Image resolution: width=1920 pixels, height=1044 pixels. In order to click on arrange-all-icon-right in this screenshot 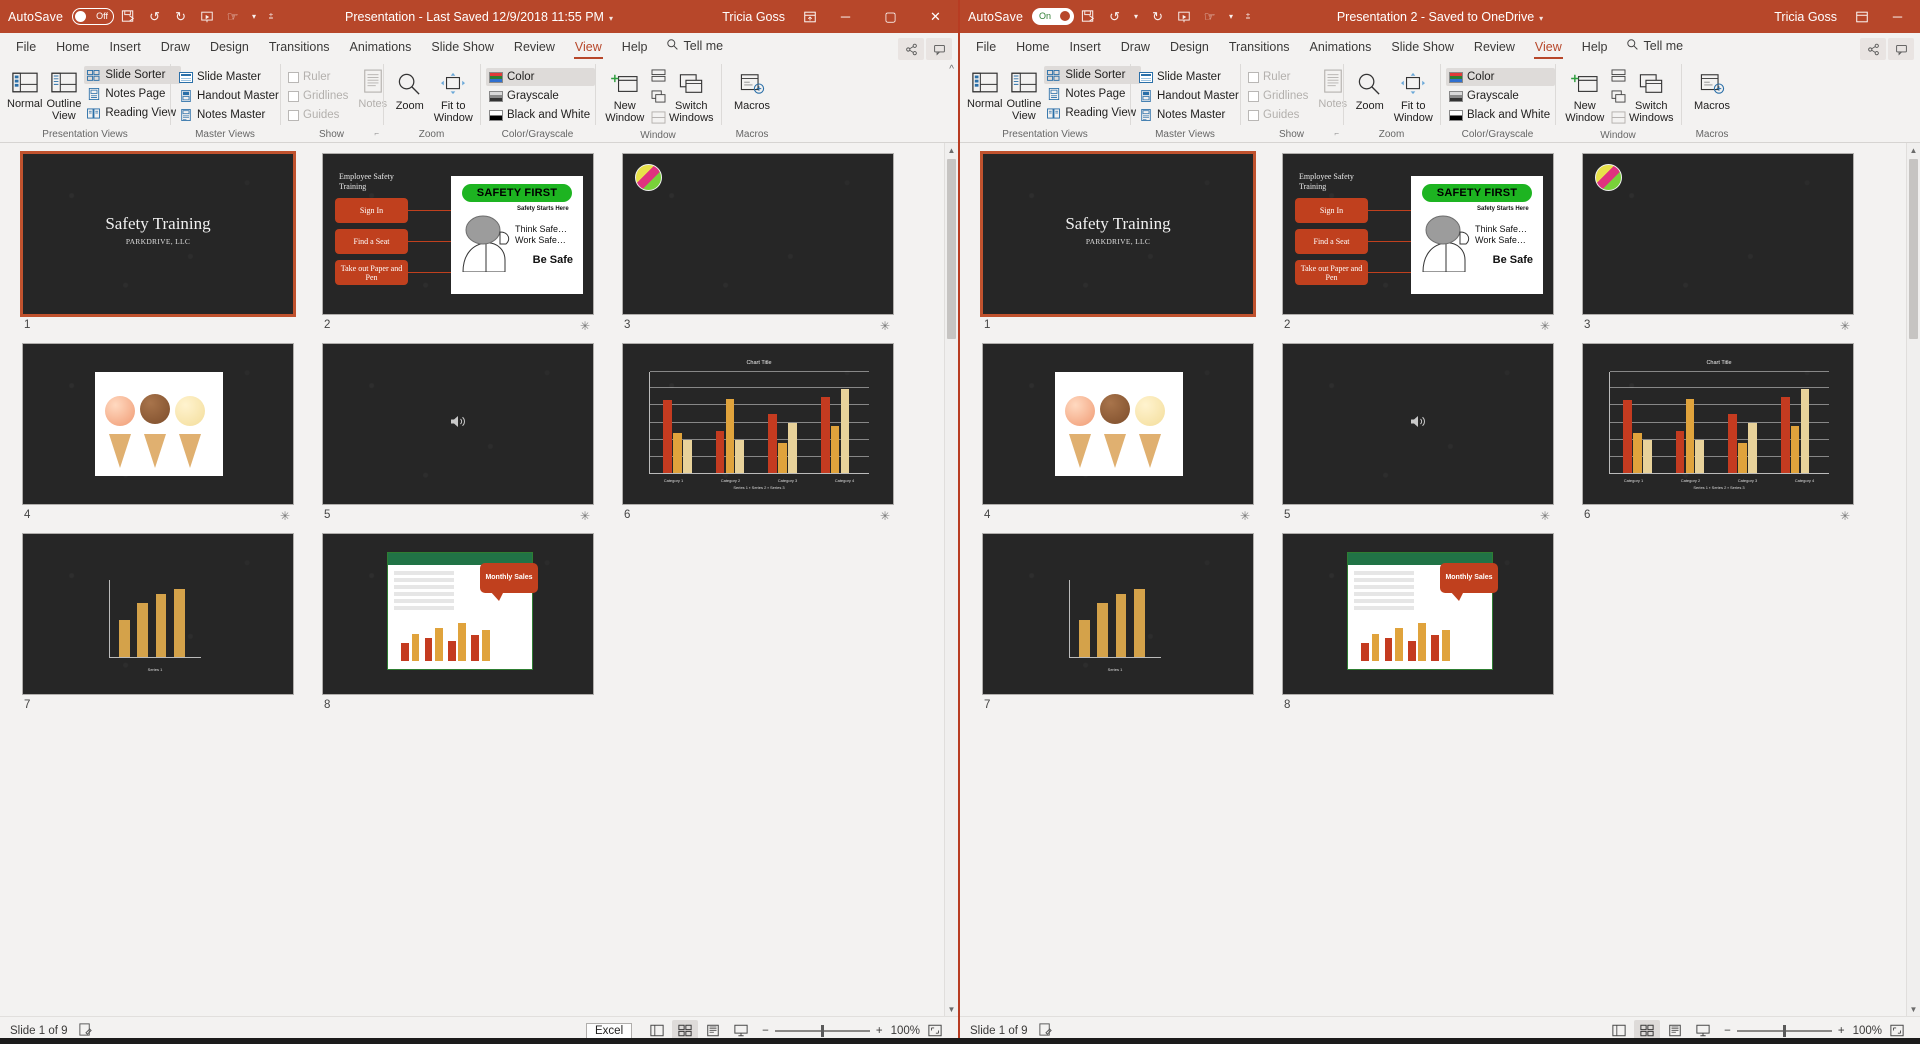, I will do `click(1618, 78)`.